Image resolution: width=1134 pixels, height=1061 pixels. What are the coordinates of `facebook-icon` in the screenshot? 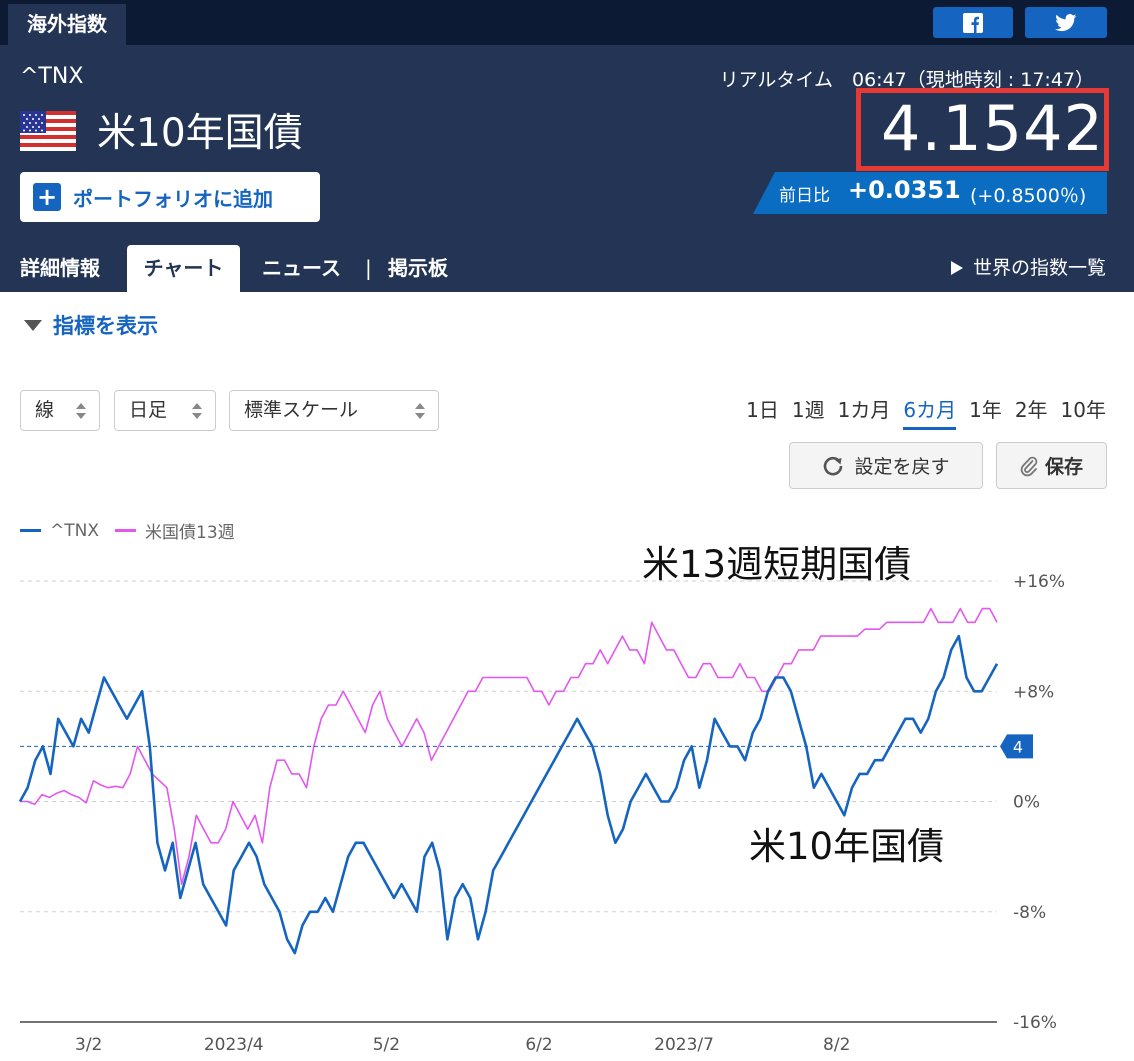 It's located at (973, 22).